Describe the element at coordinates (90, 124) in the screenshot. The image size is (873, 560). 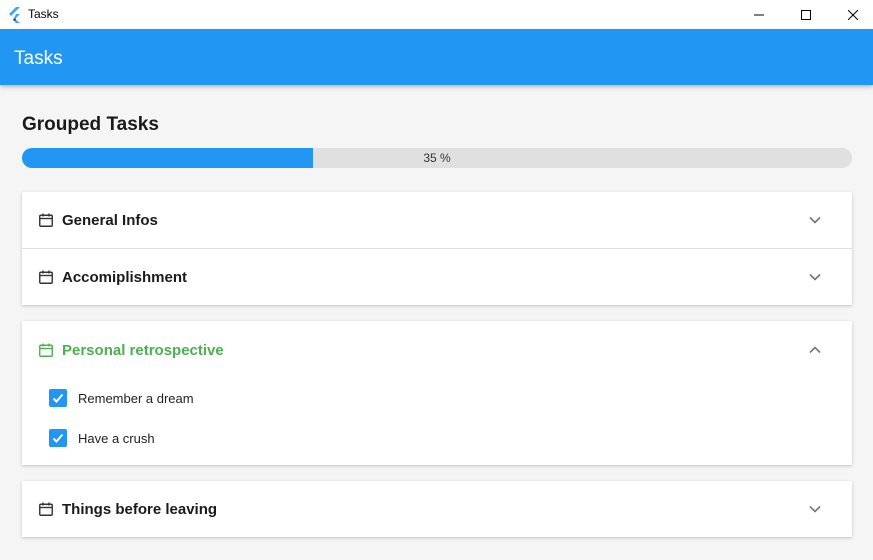
I see `page-title: Grouped Tasks` at that location.